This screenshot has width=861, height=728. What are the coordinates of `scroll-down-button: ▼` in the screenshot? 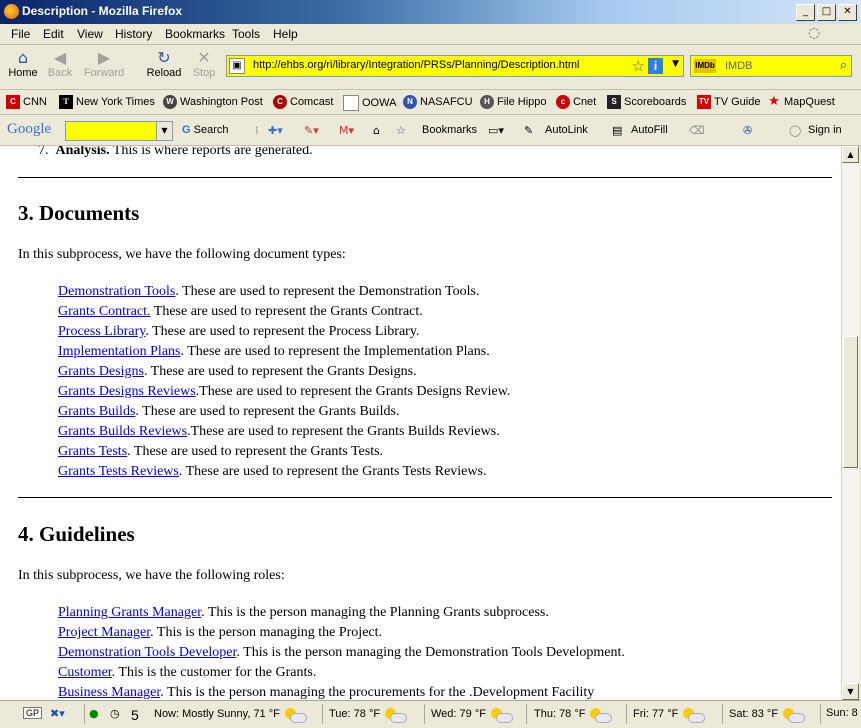 It's located at (850, 691).